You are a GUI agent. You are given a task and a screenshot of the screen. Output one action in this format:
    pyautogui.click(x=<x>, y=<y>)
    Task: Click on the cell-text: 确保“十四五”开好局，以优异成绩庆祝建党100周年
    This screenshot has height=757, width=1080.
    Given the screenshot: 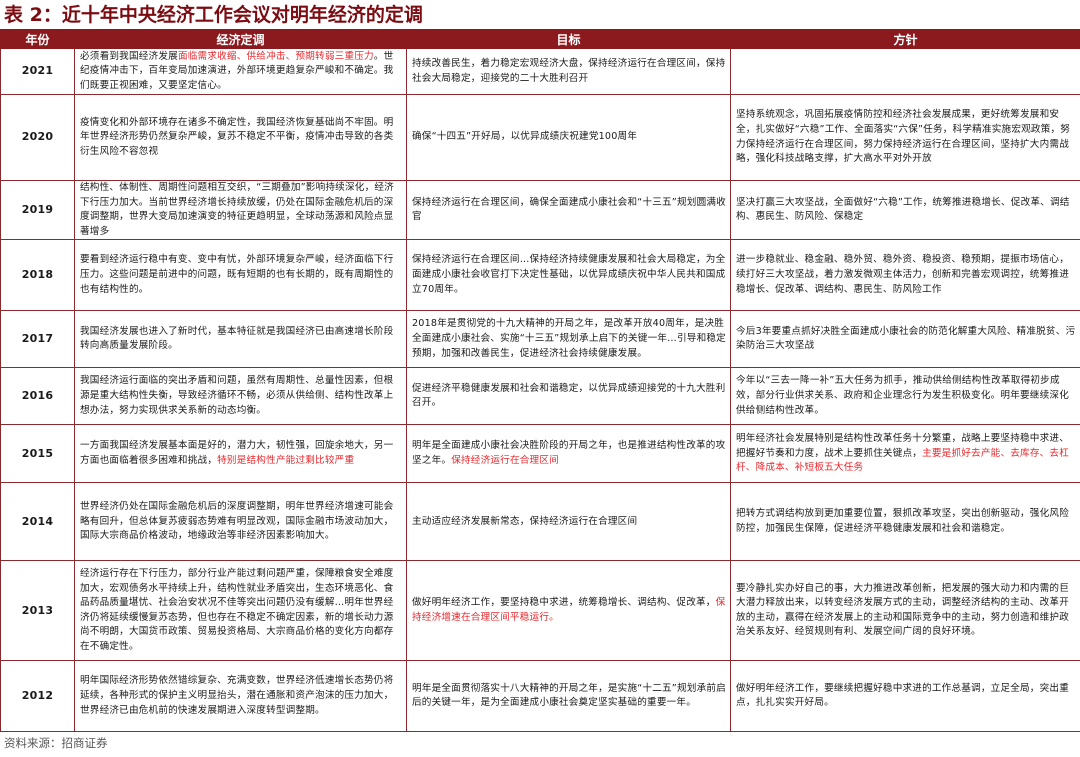 What is the action you would take?
    pyautogui.click(x=525, y=137)
    